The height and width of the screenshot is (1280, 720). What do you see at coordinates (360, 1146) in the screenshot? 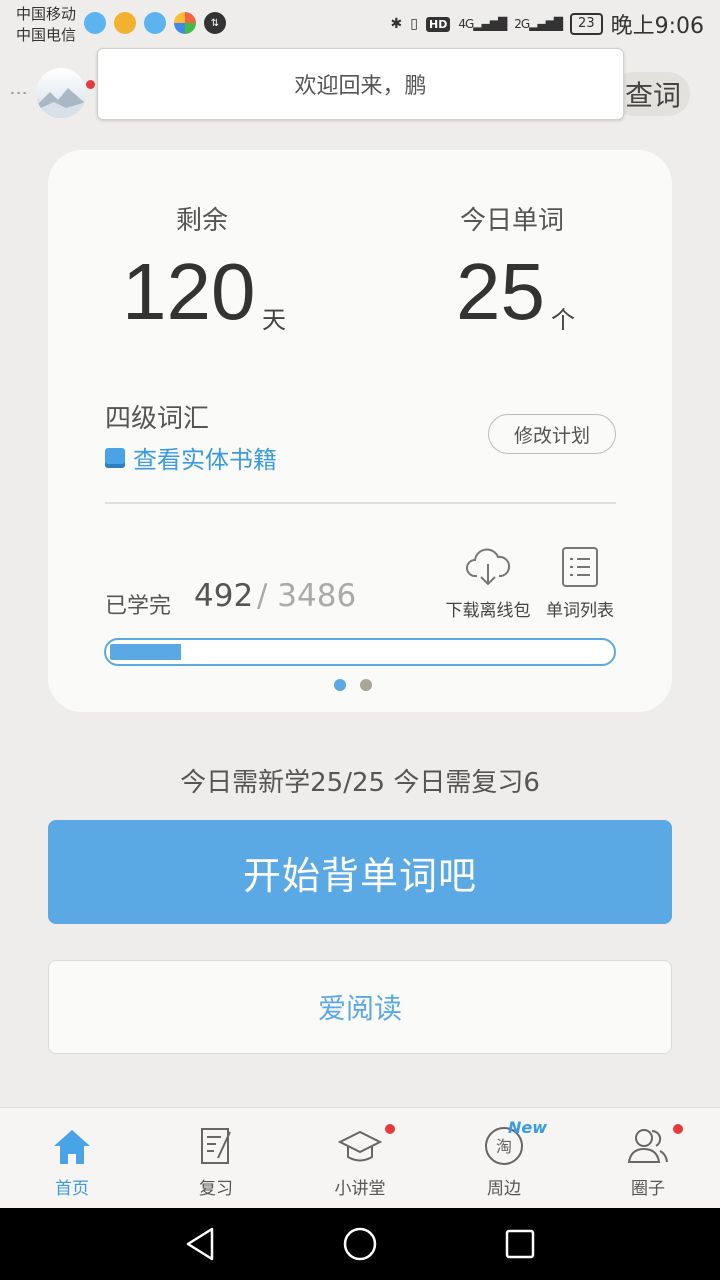
I see `graduation-cap-icon` at bounding box center [360, 1146].